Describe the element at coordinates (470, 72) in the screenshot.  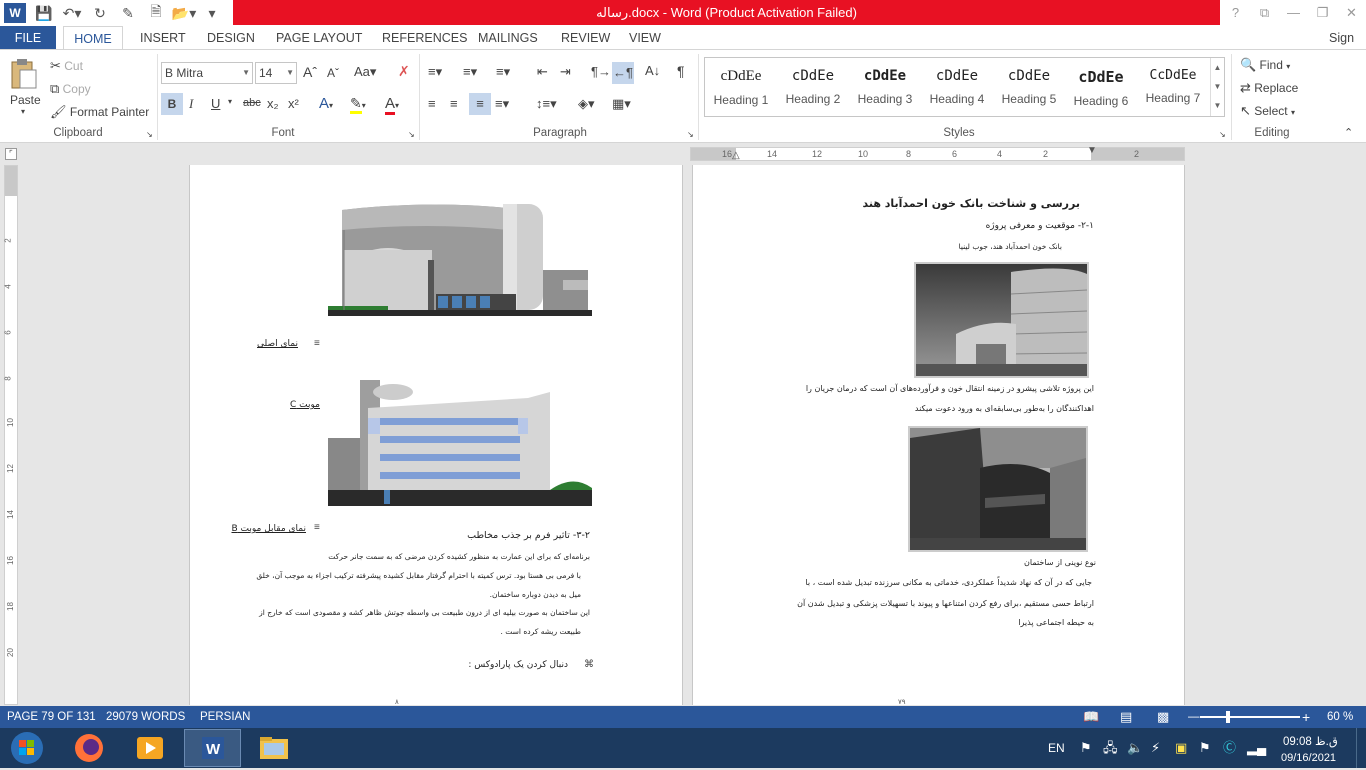
I see `numbering-icon: ≡▾` at that location.